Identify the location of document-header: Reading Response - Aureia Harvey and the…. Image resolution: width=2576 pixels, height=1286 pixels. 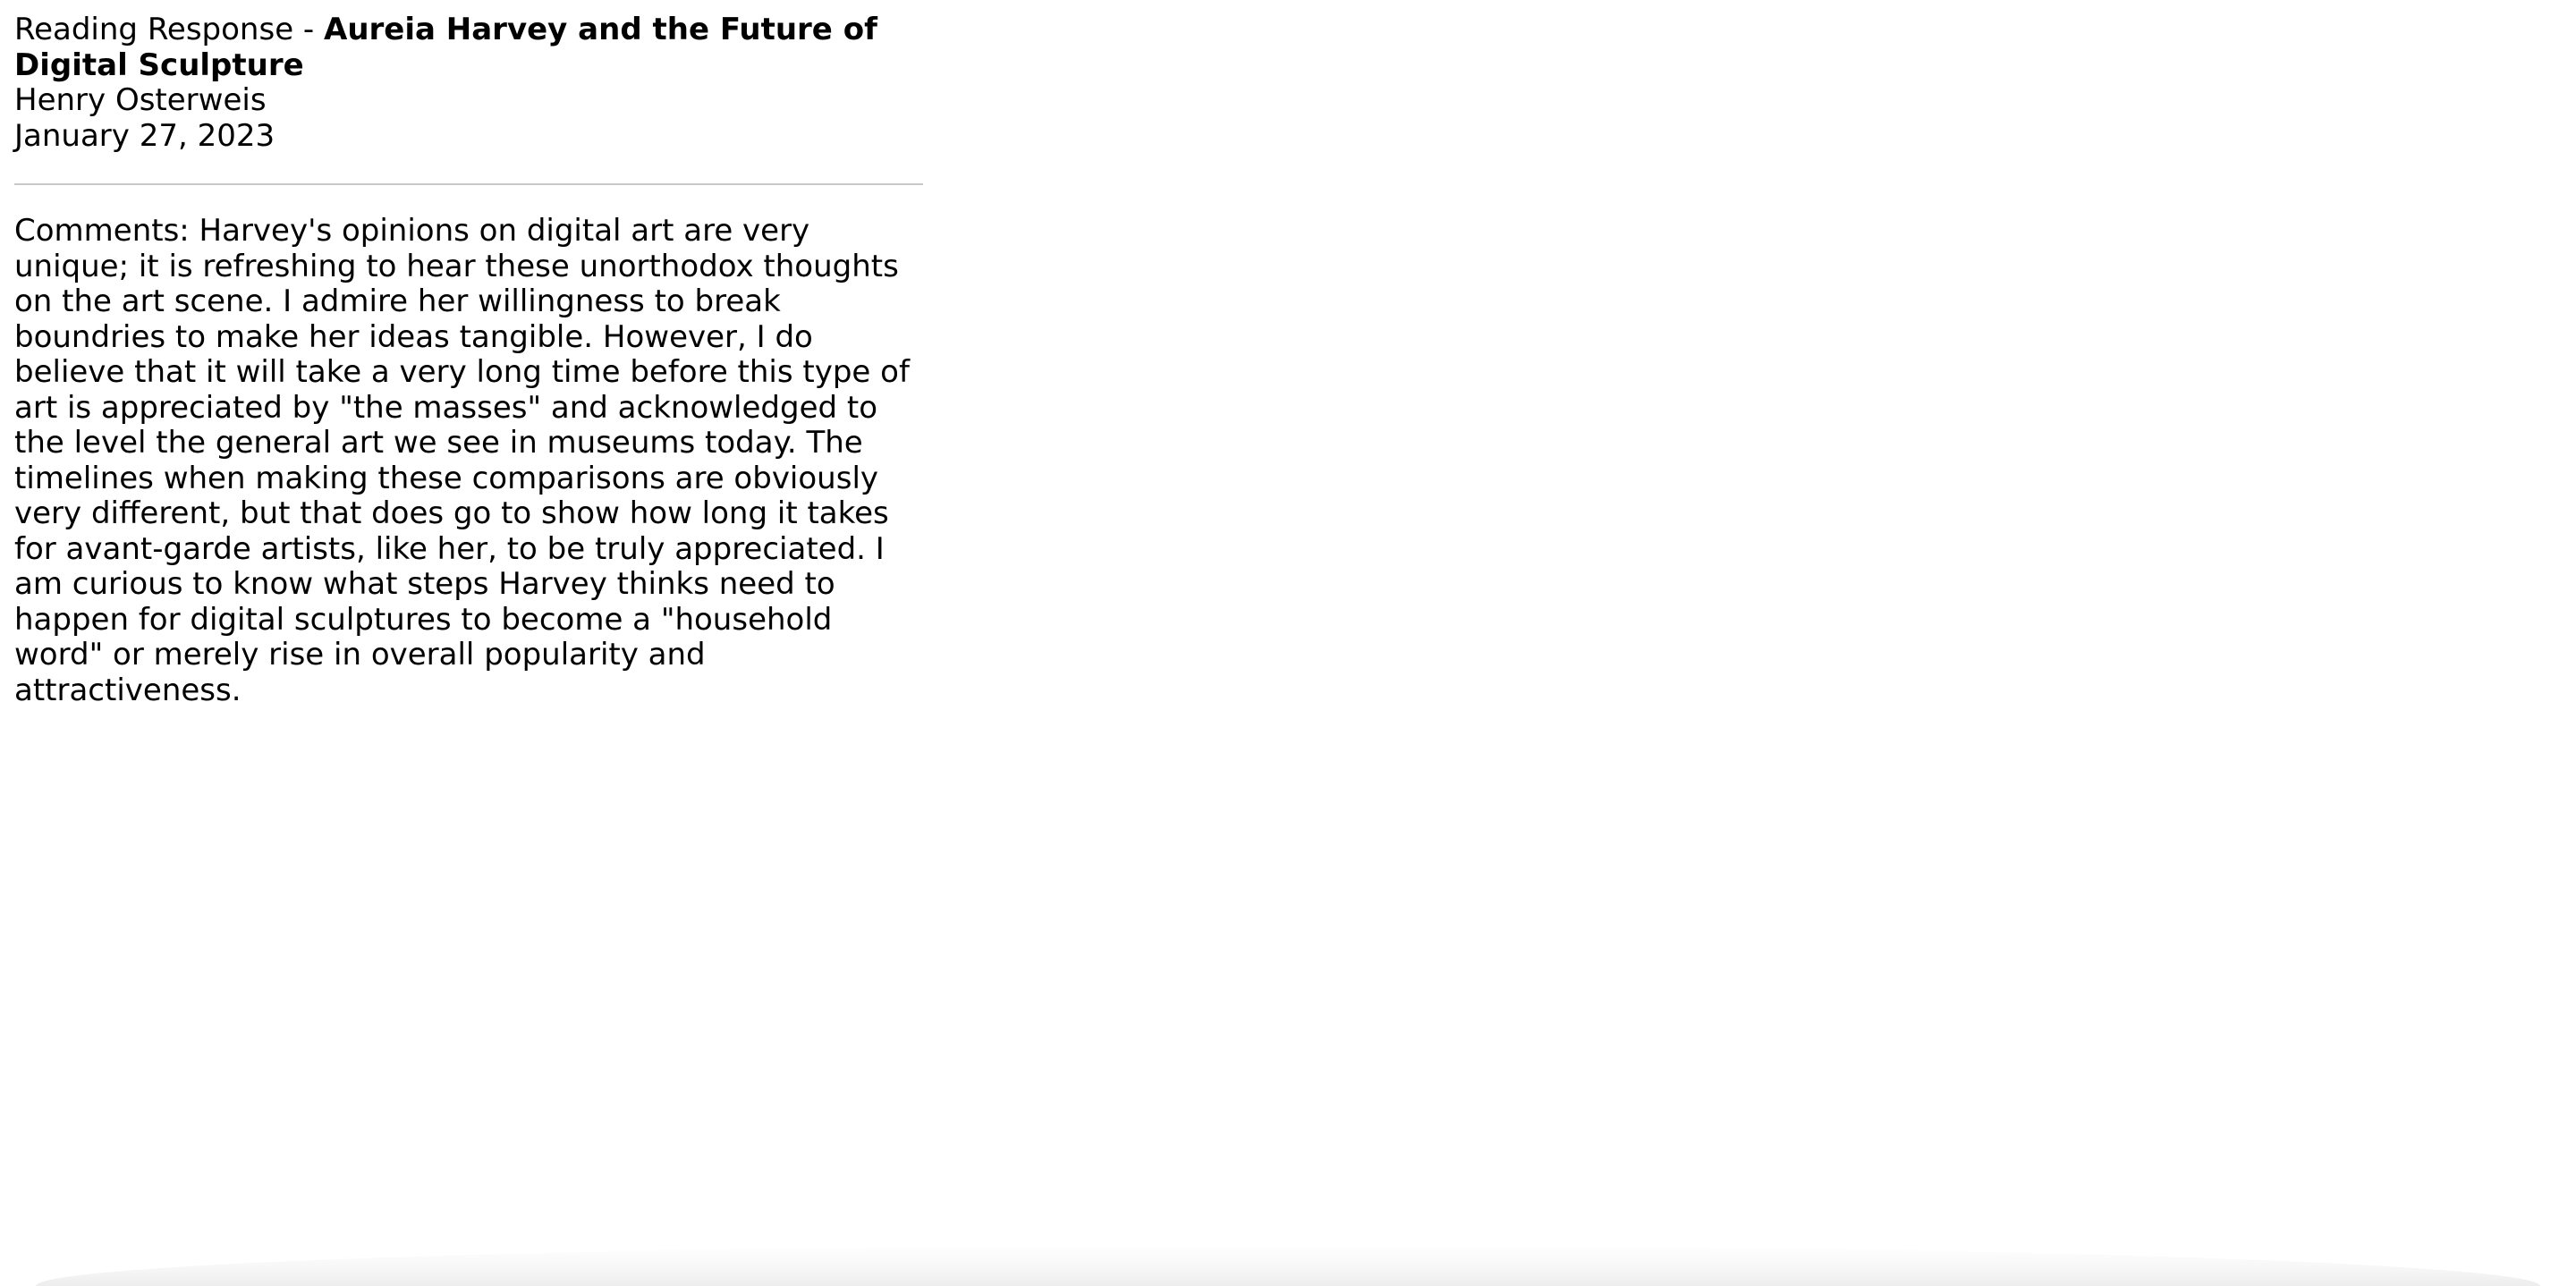
(468, 83).